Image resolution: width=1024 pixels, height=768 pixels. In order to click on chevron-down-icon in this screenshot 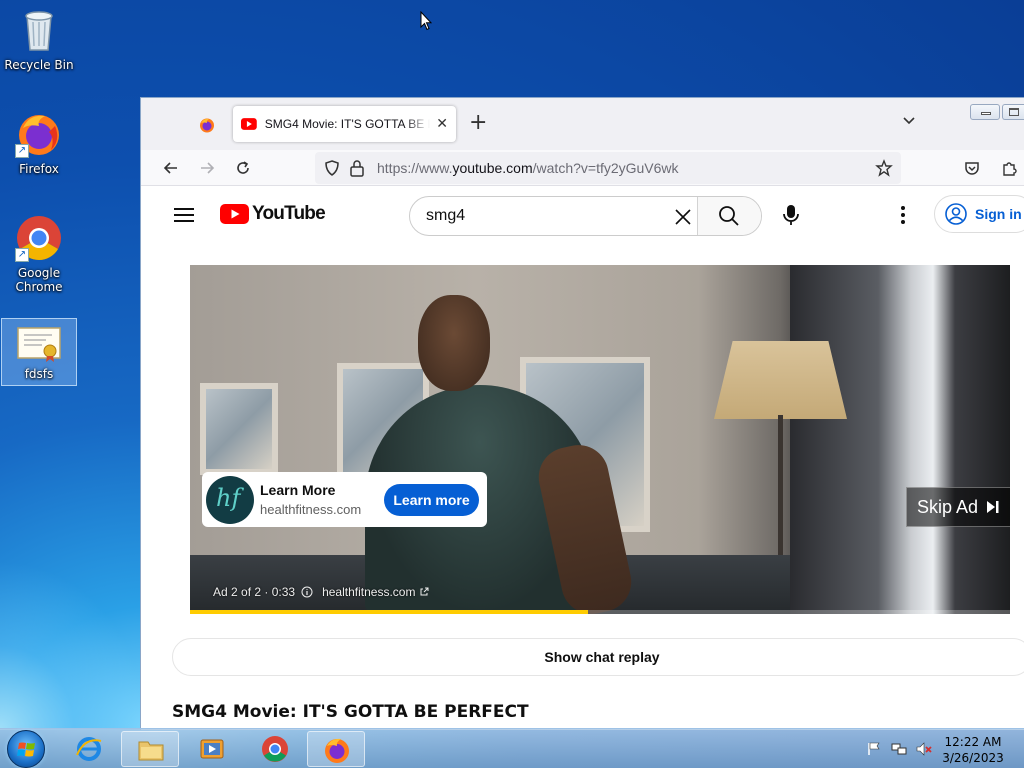, I will do `click(909, 120)`.